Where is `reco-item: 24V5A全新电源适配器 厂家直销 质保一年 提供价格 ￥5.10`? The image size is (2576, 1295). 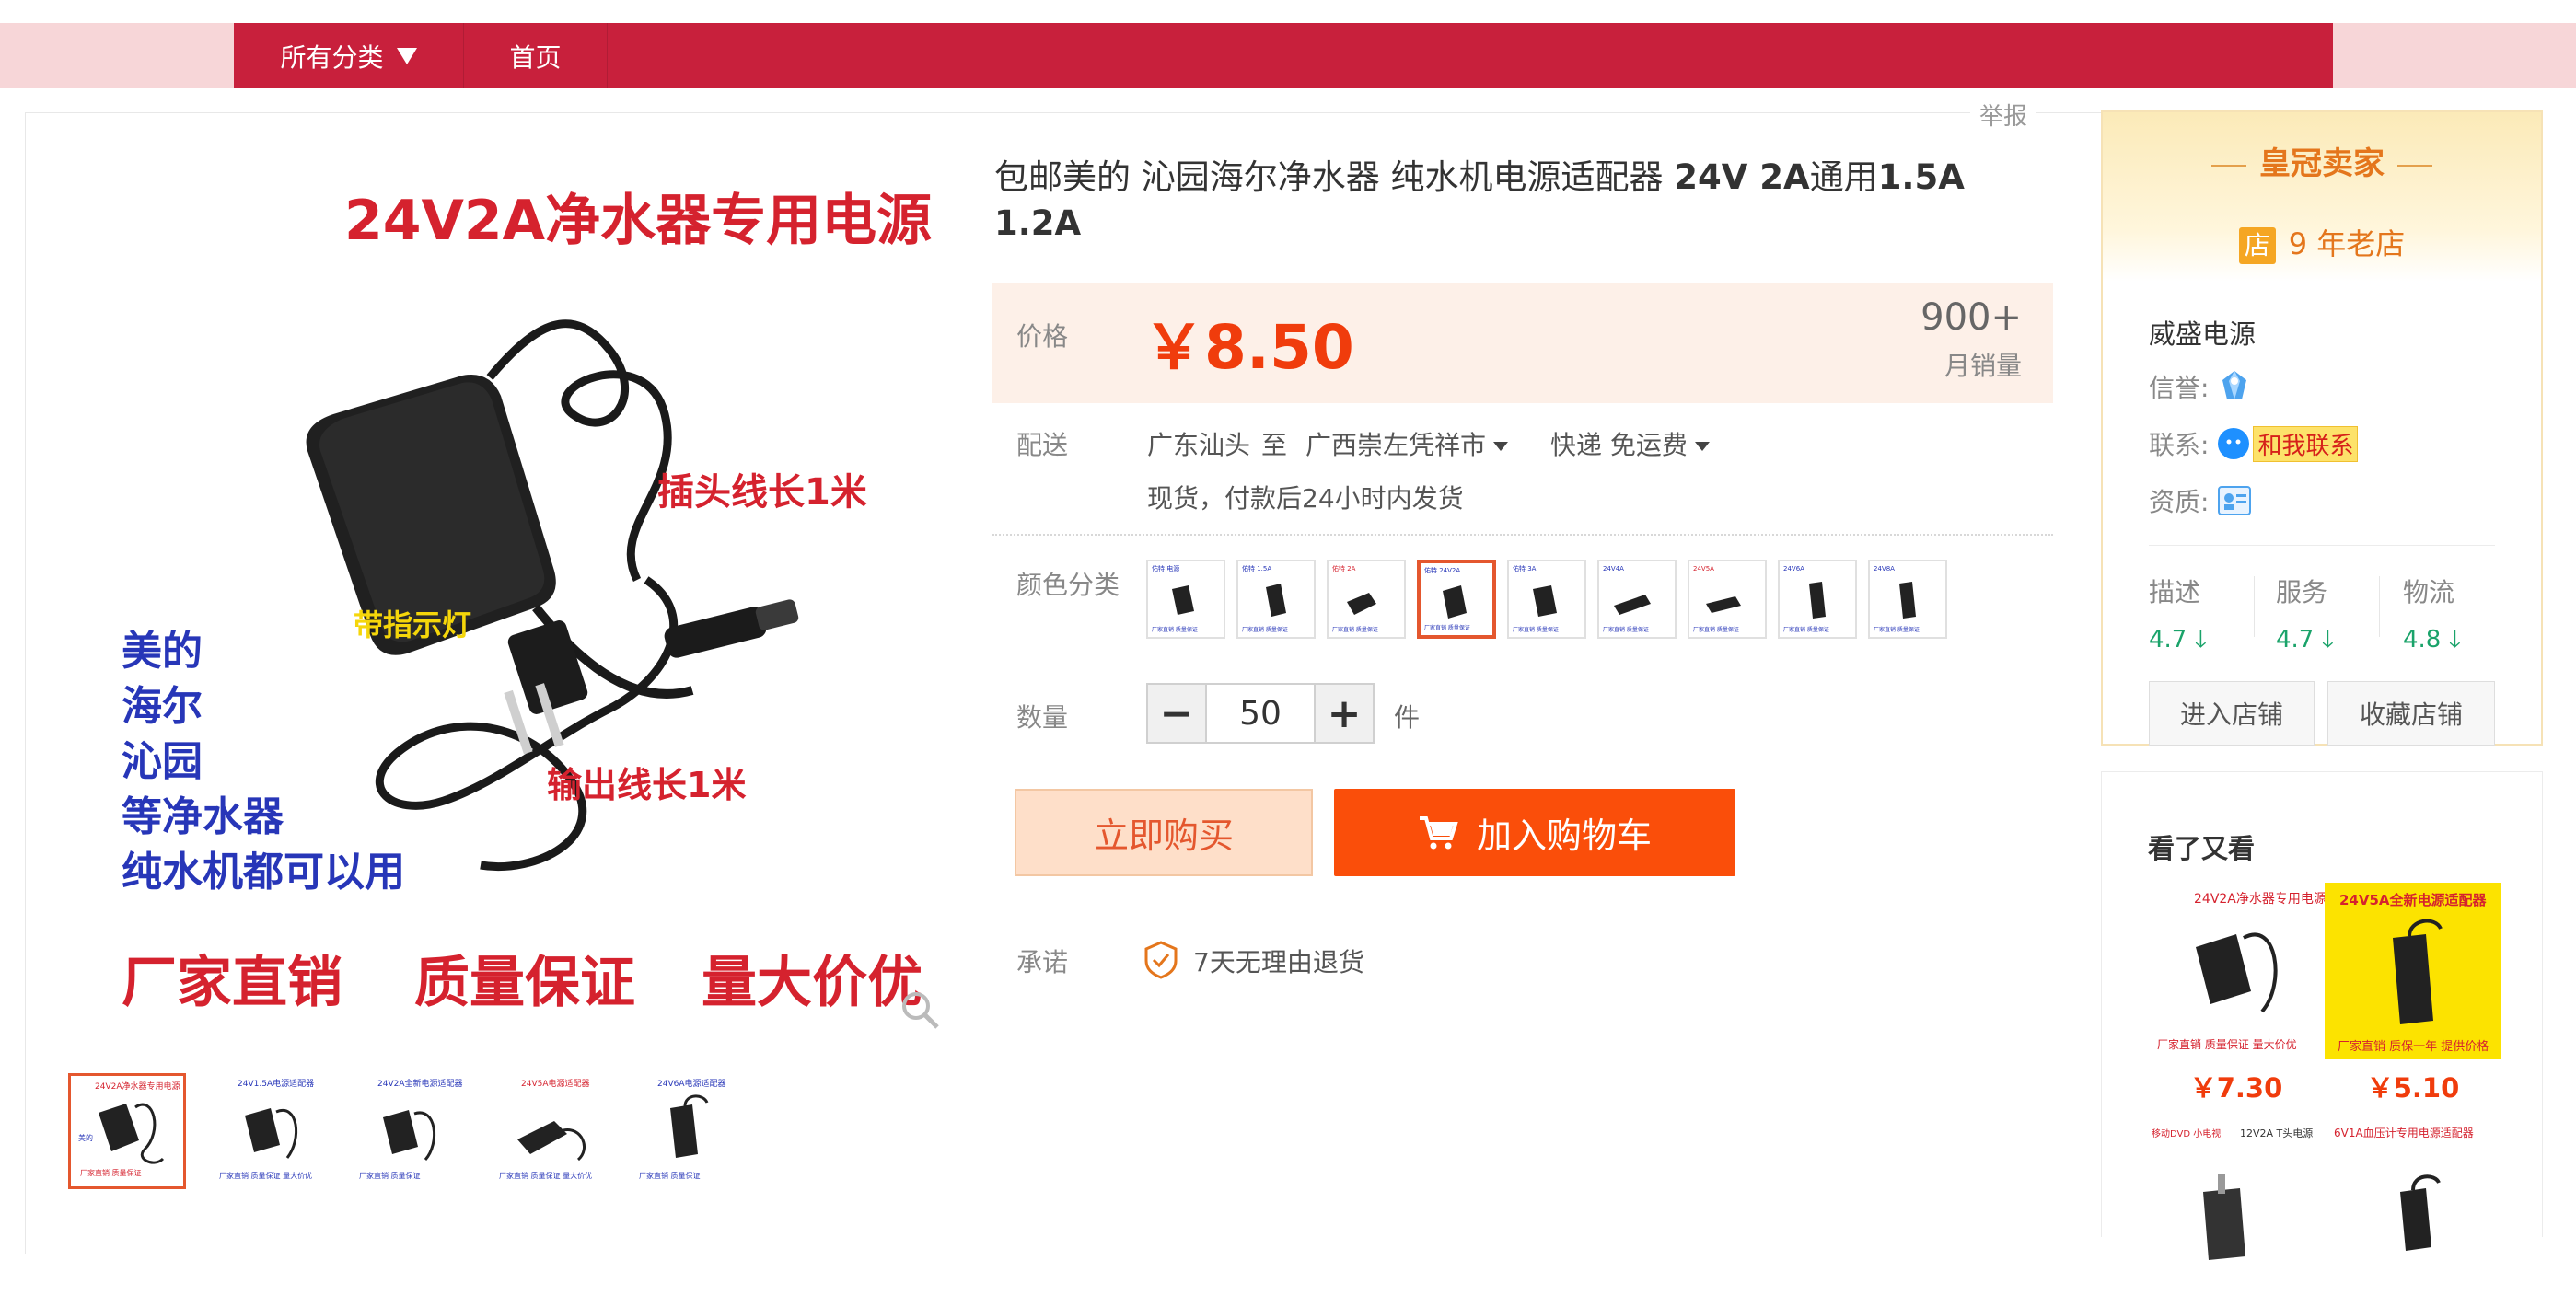 reco-item: 24V5A全新电源适配器 厂家直销 质保一年 提供价格 ￥5.10 is located at coordinates (2413, 994).